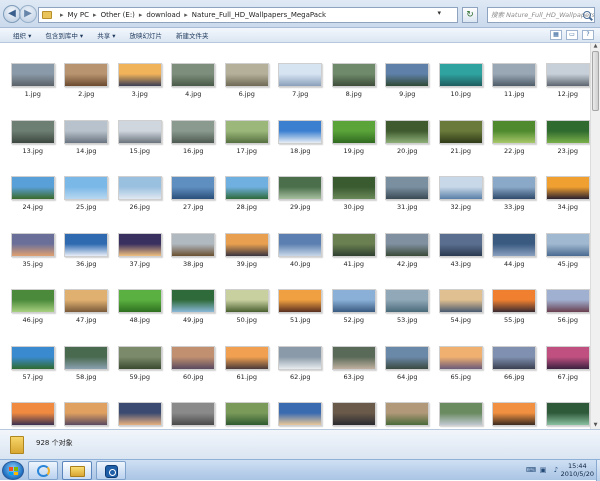 This screenshot has height=481, width=600. What do you see at coordinates (354, 317) in the screenshot?
I see `file-item: 52.jpg` at bounding box center [354, 317].